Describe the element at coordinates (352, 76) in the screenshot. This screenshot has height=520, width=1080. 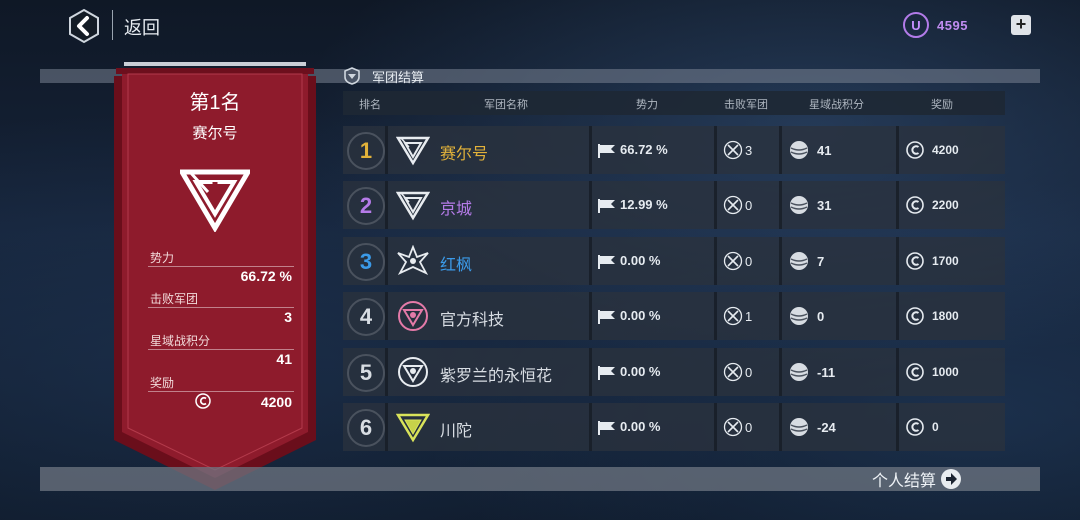
I see `shield-icon` at that location.